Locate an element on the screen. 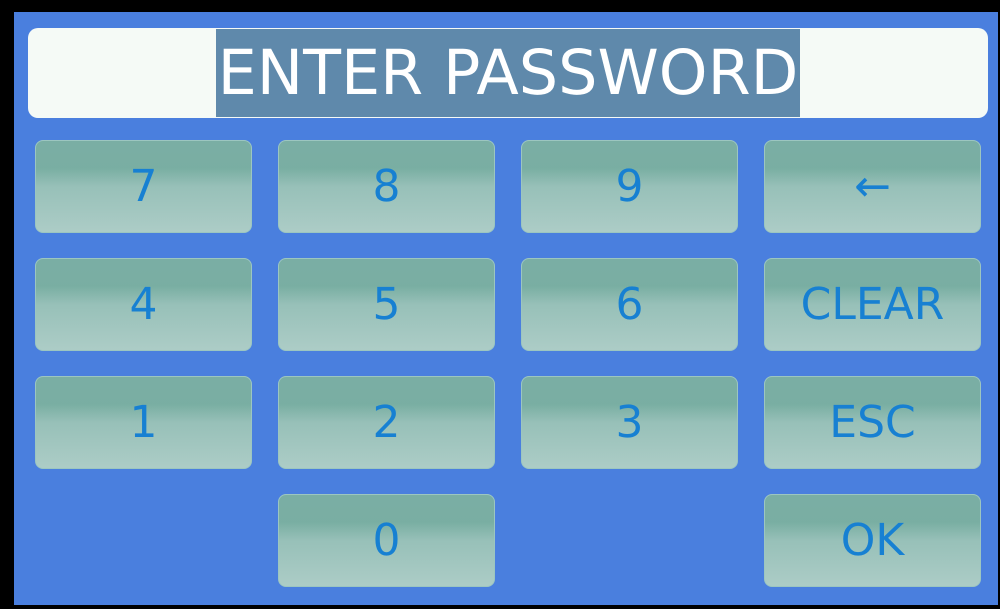  keypad-key: OK is located at coordinates (872, 540).